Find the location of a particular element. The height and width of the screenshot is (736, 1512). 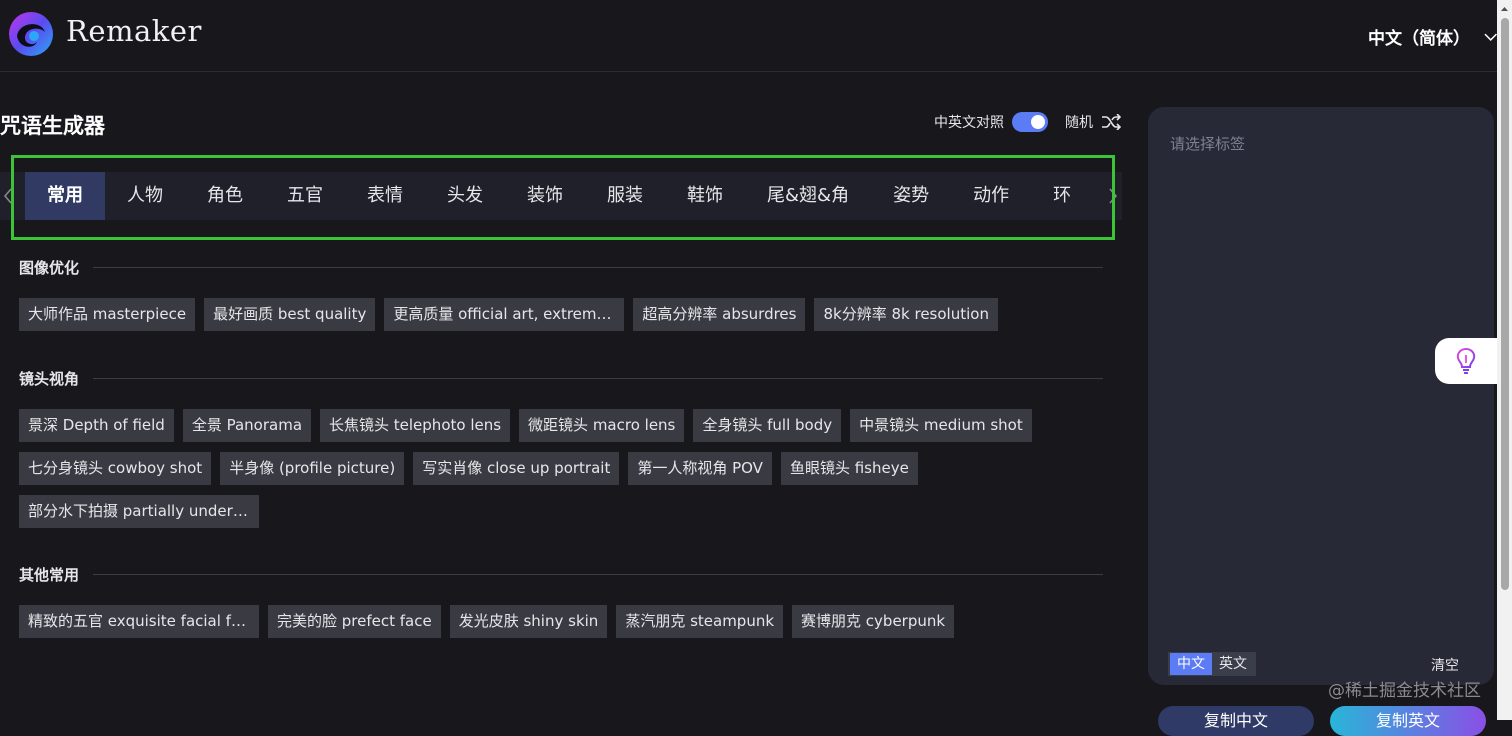

tag-chip: 半身像 (profile picture) is located at coordinates (312, 468).